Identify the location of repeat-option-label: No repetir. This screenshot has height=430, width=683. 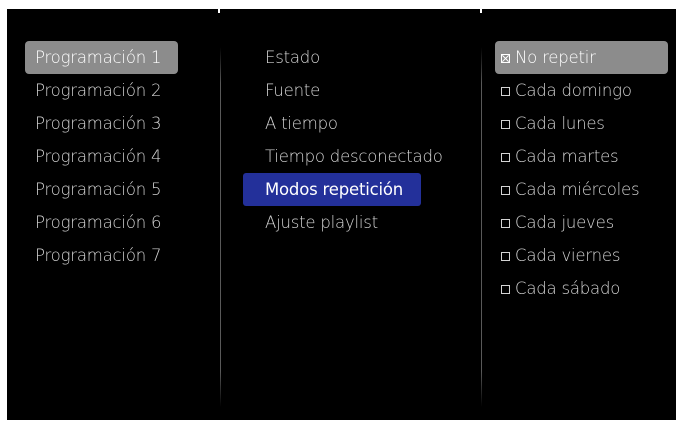
(555, 57).